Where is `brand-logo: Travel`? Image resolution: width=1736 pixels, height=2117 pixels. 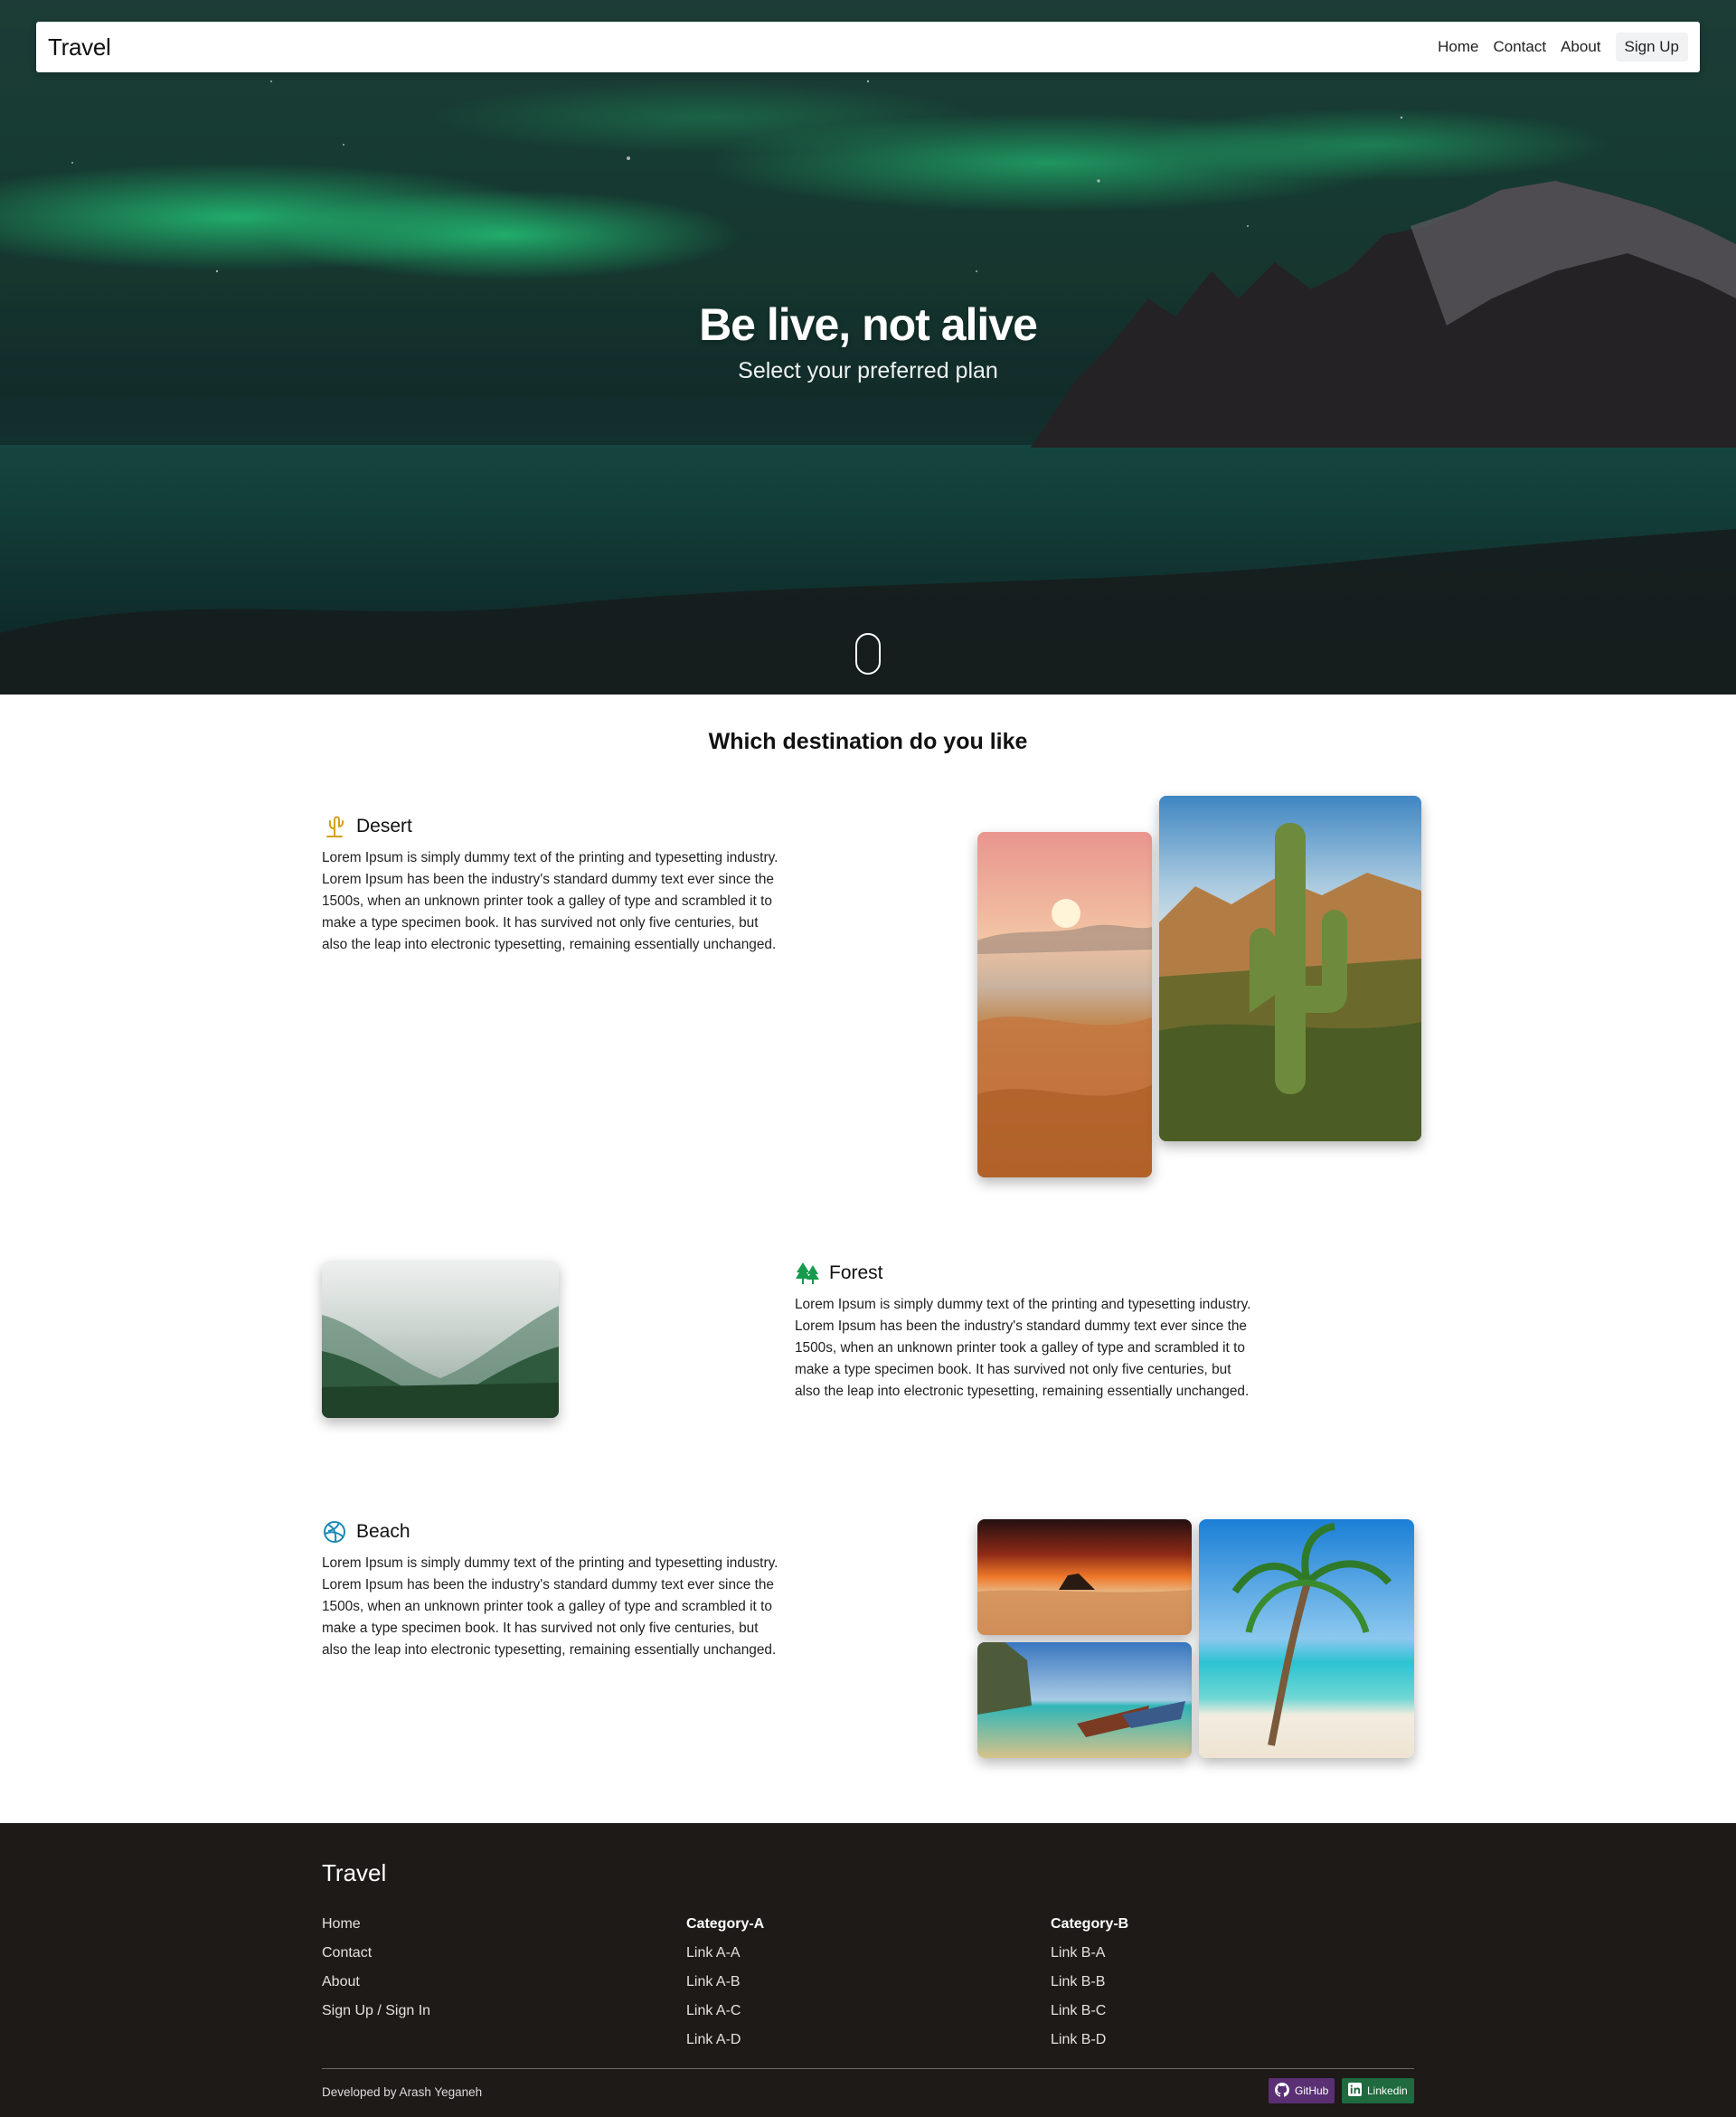 brand-logo: Travel is located at coordinates (79, 47).